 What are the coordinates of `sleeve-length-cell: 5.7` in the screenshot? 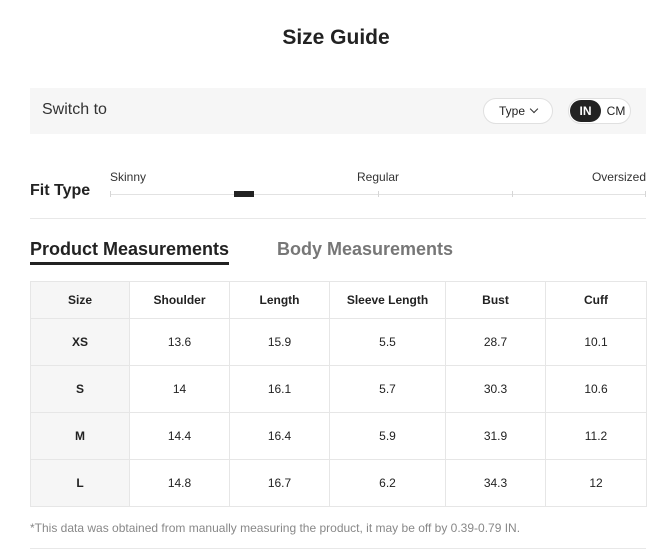 It's located at (387, 389).